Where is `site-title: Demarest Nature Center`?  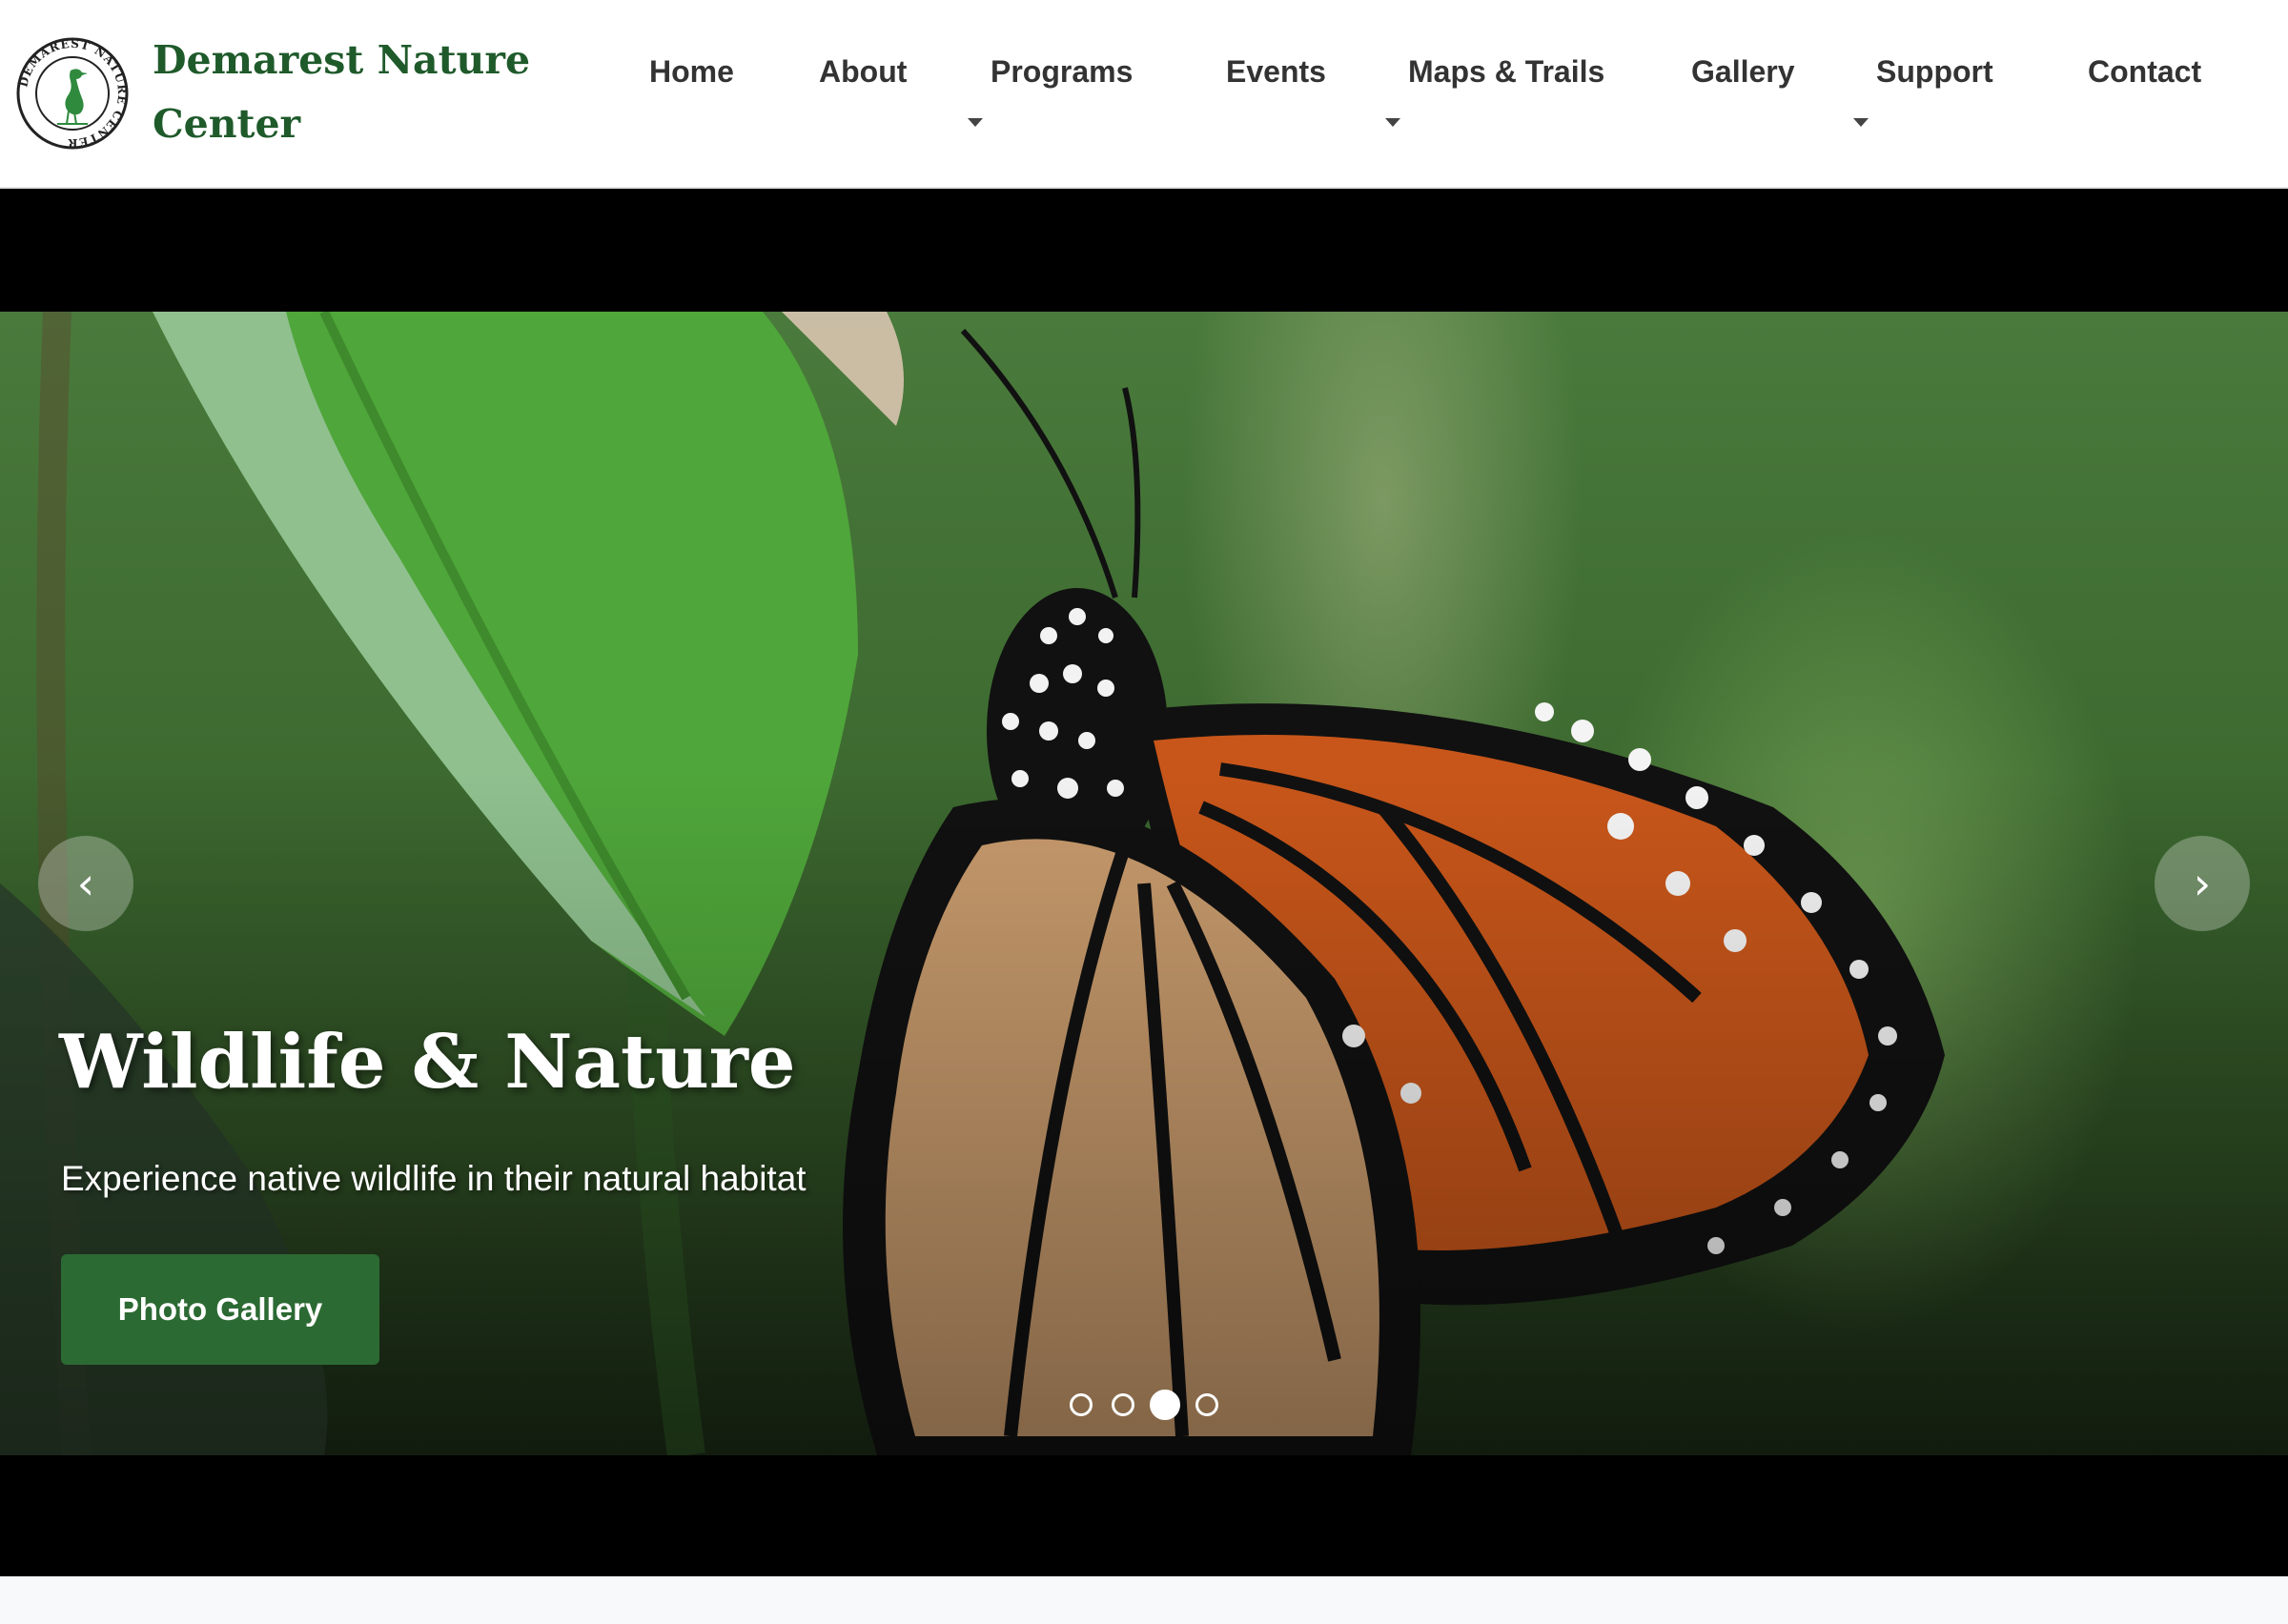 site-title: Demarest Nature Center is located at coordinates (362, 92).